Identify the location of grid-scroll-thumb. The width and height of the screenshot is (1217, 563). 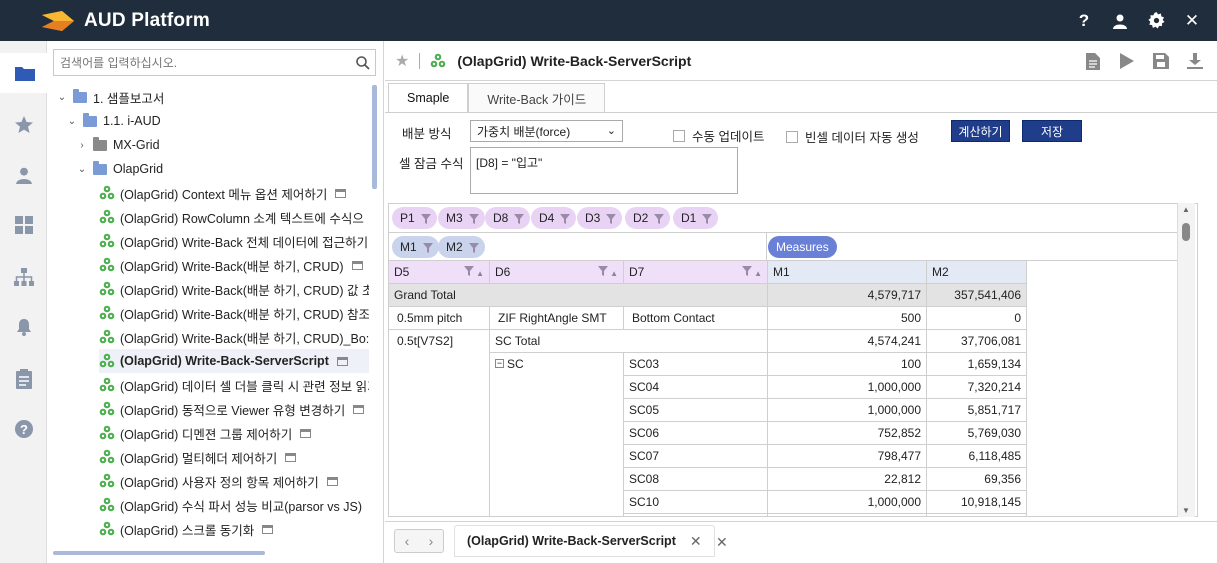
(1186, 232).